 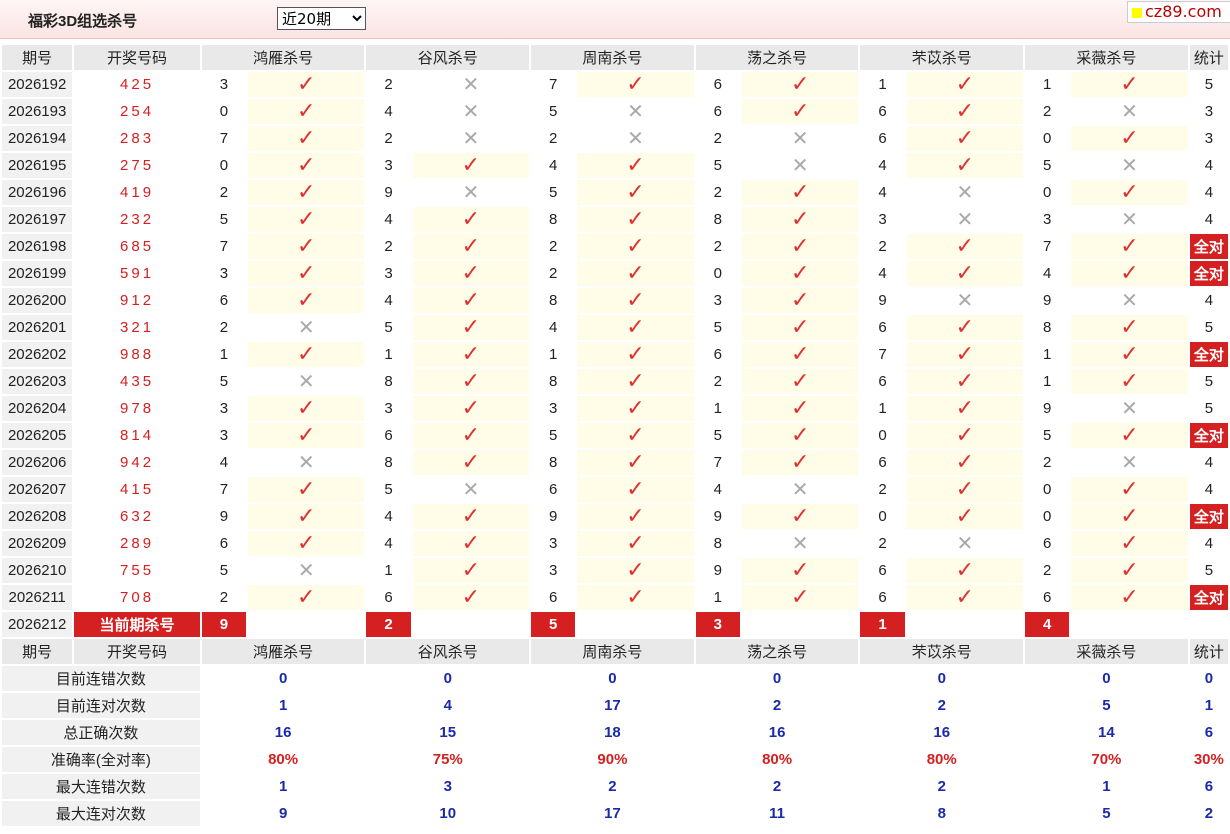 I want to click on kill-number-cell: 7, so click(x=223, y=247).